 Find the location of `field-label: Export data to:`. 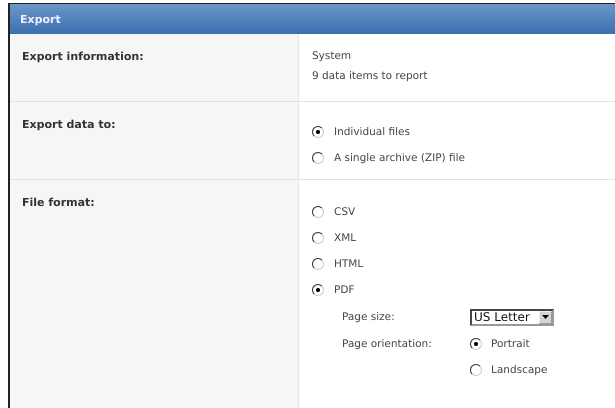

field-label: Export data to: is located at coordinates (69, 124).